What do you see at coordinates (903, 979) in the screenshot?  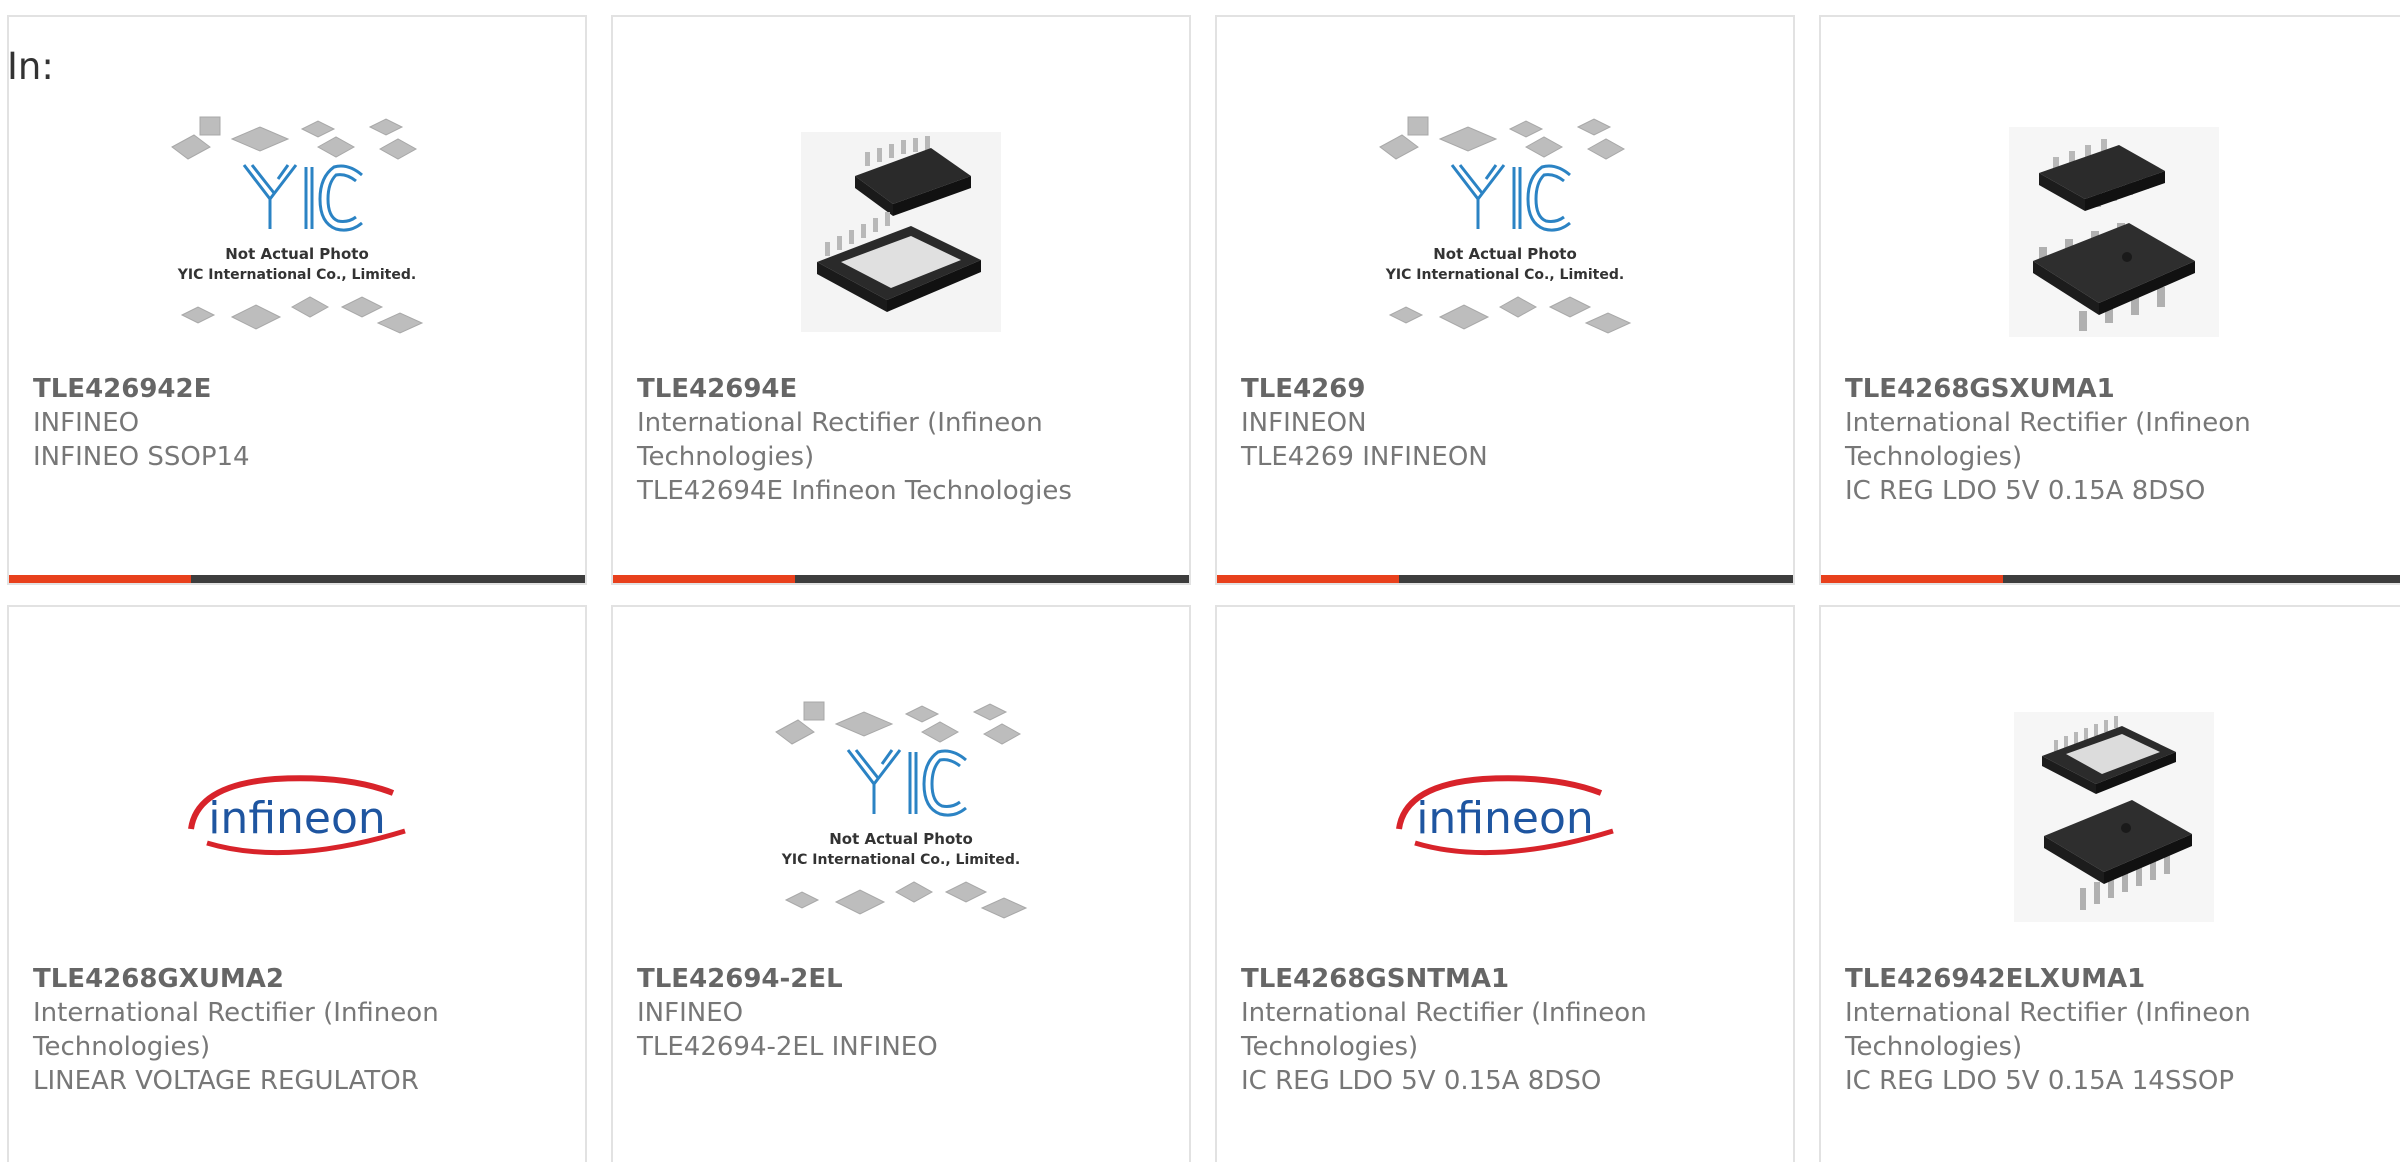 I see `part-number-link: TLE42694-2EL` at bounding box center [903, 979].